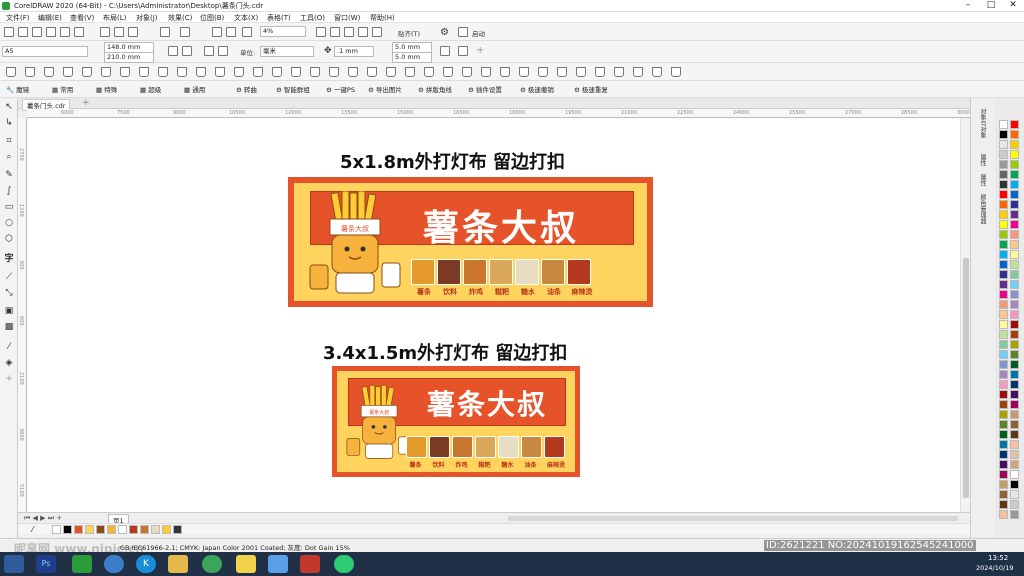  Describe the element at coordinates (9, 277) in the screenshot. I see `dimension-tool-icon: ⟋` at that location.